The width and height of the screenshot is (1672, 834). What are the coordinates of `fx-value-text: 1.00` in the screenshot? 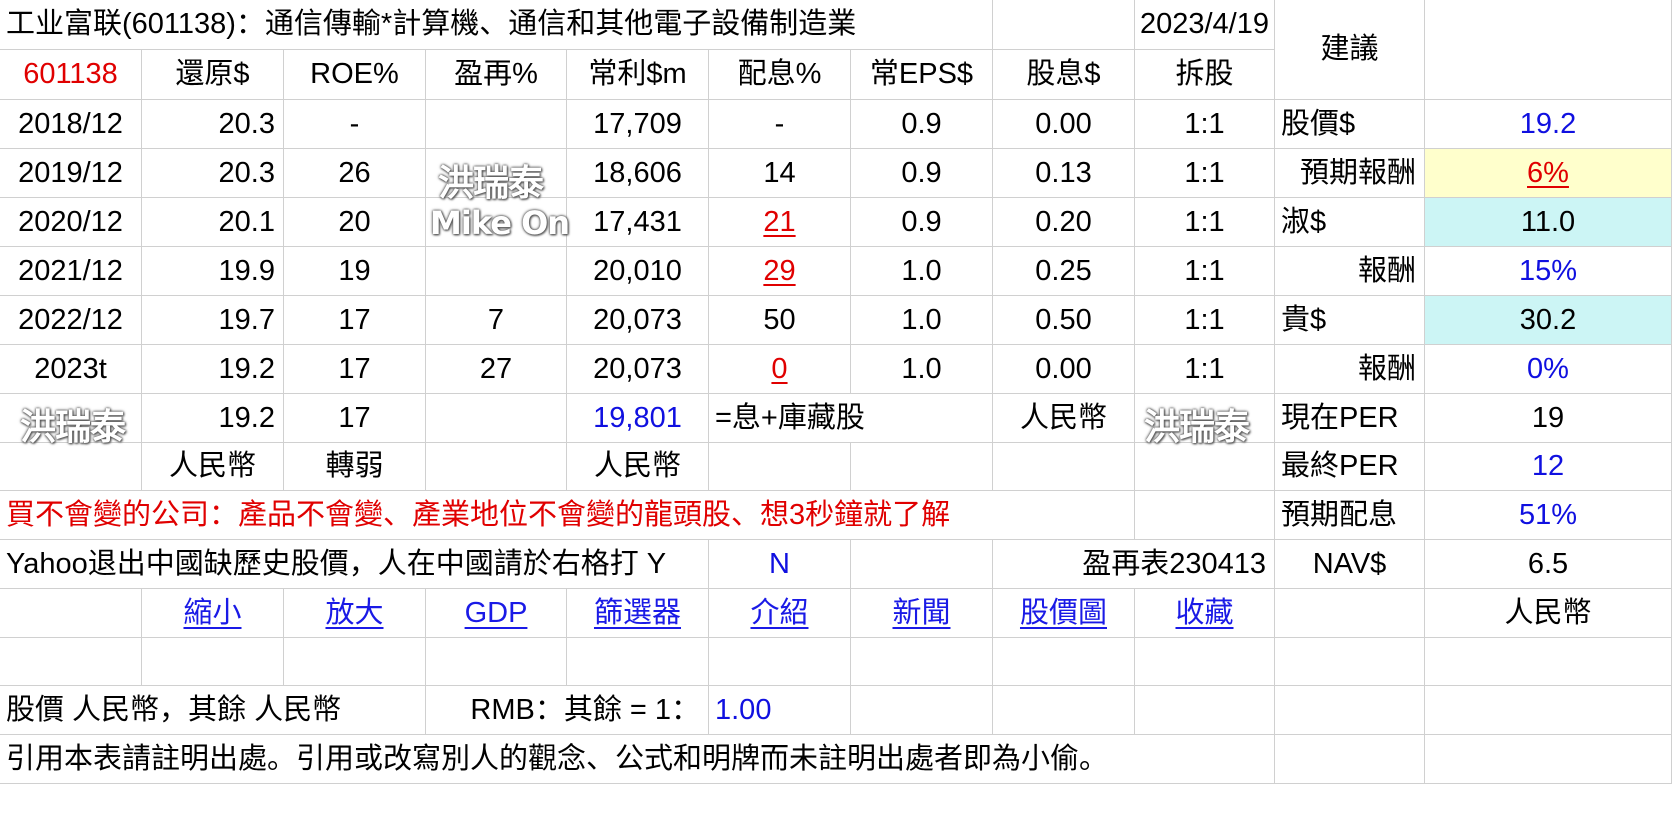 It's located at (743, 710).